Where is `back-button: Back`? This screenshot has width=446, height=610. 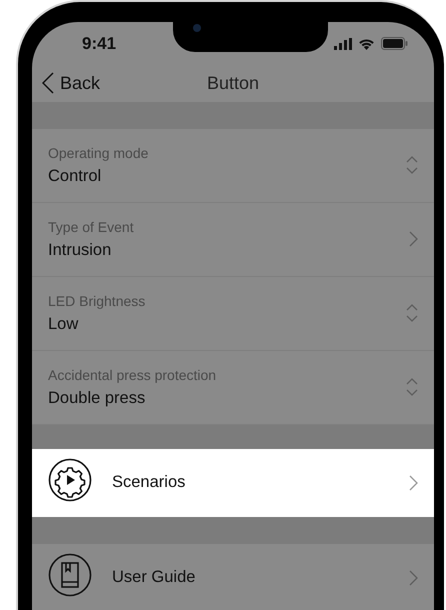 back-button: Back is located at coordinates (71, 83).